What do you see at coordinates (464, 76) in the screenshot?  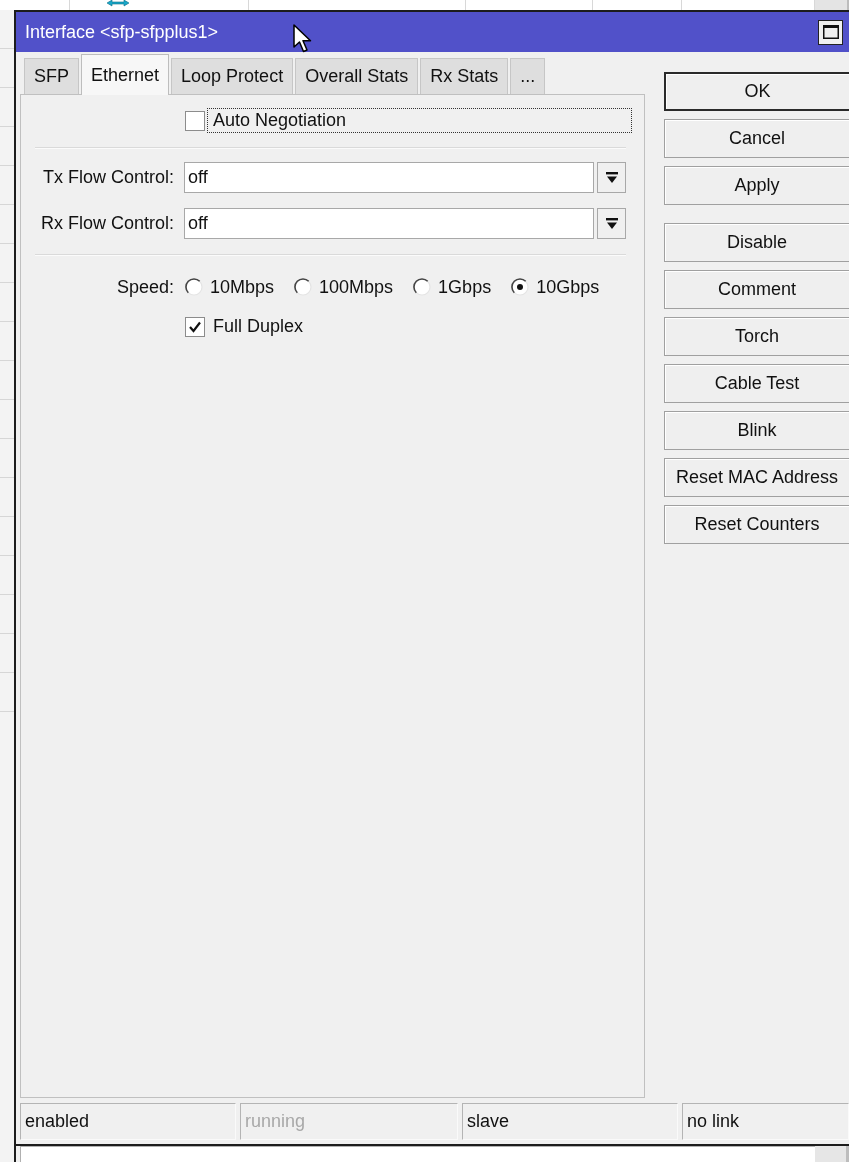 I see `tab: Rx Stats` at bounding box center [464, 76].